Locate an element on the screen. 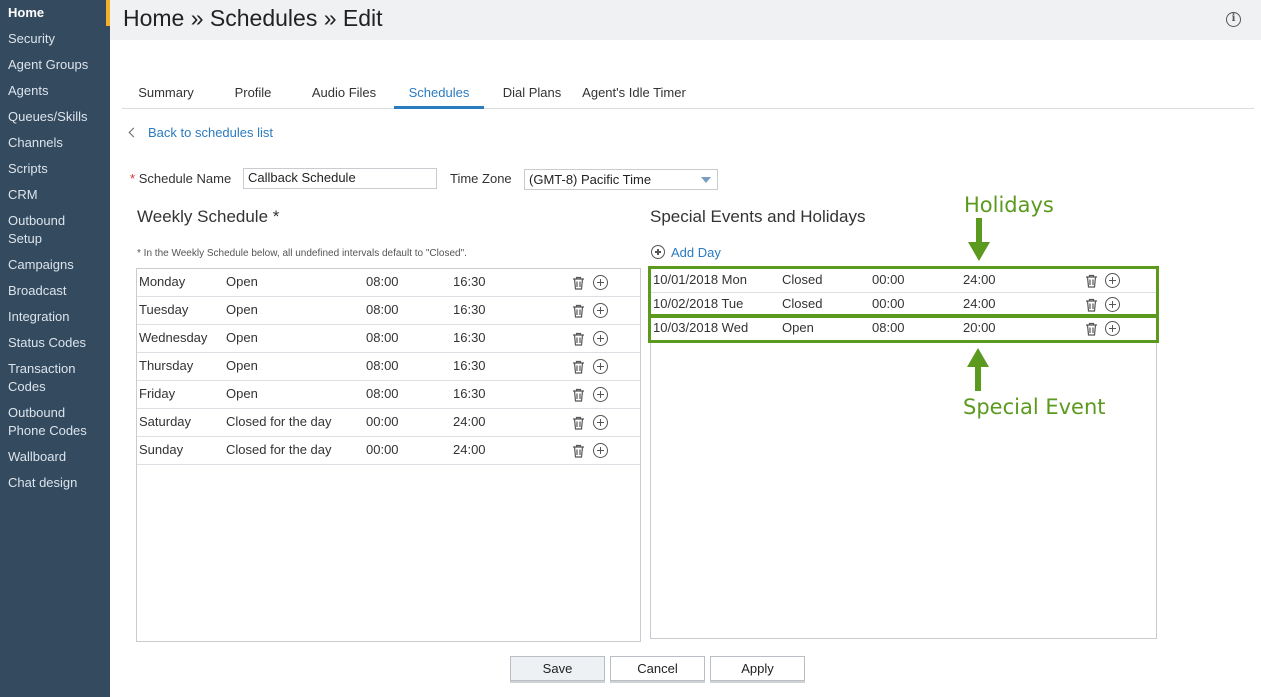  sidebar-item: Chat design is located at coordinates (55, 483).